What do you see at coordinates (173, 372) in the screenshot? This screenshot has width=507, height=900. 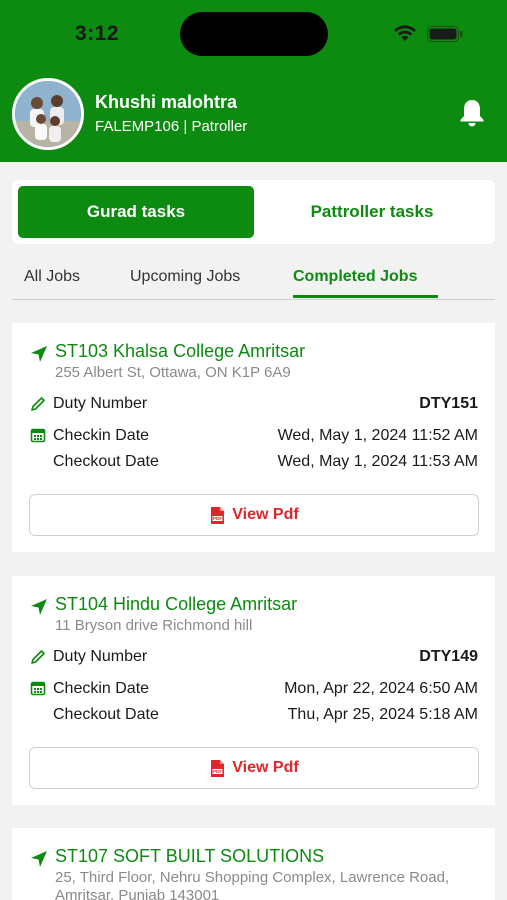 I see `site-address: 255 Albert St, Ottawa, ON K1P 6A9` at bounding box center [173, 372].